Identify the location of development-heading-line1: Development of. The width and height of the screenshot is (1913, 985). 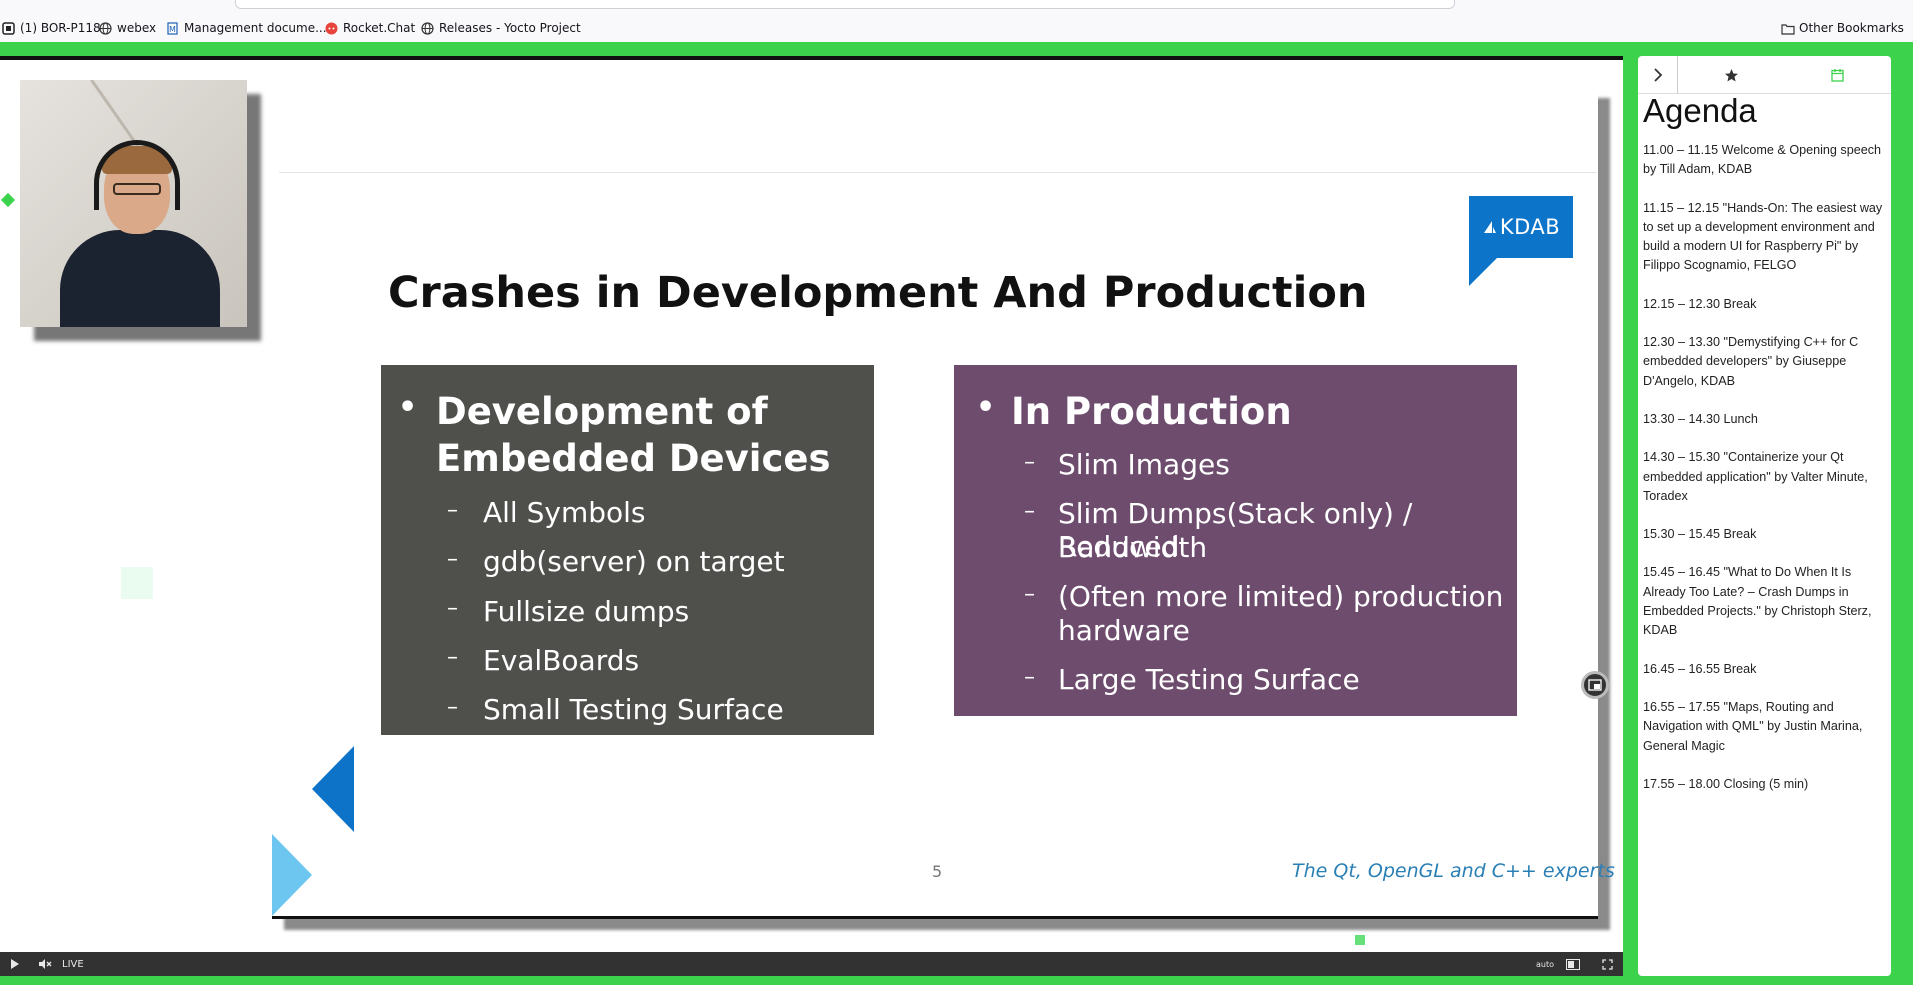
(602, 411).